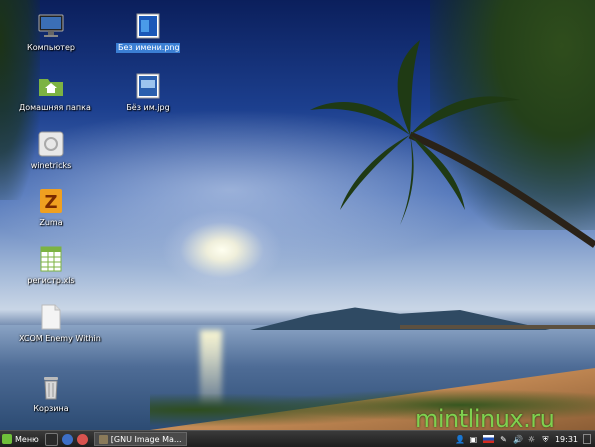  I want to click on system-tray: 👤 ▣ ✎ 🔊 ☼ ⛨ 19:31, so click(525, 439).